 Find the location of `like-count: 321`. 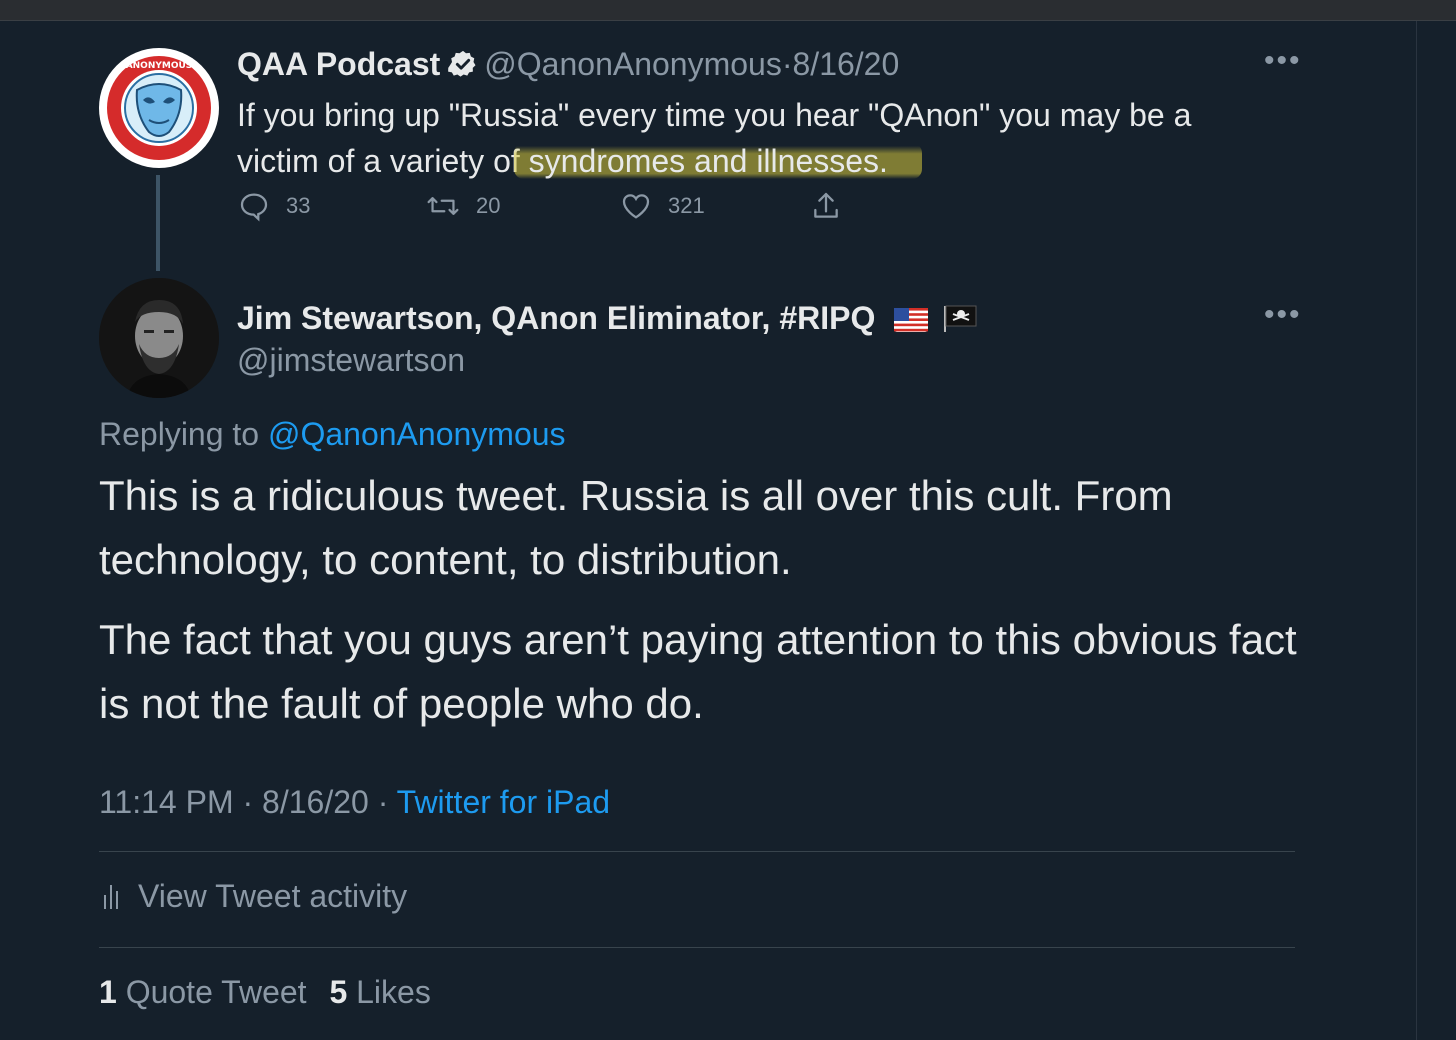

like-count: 321 is located at coordinates (686, 205).